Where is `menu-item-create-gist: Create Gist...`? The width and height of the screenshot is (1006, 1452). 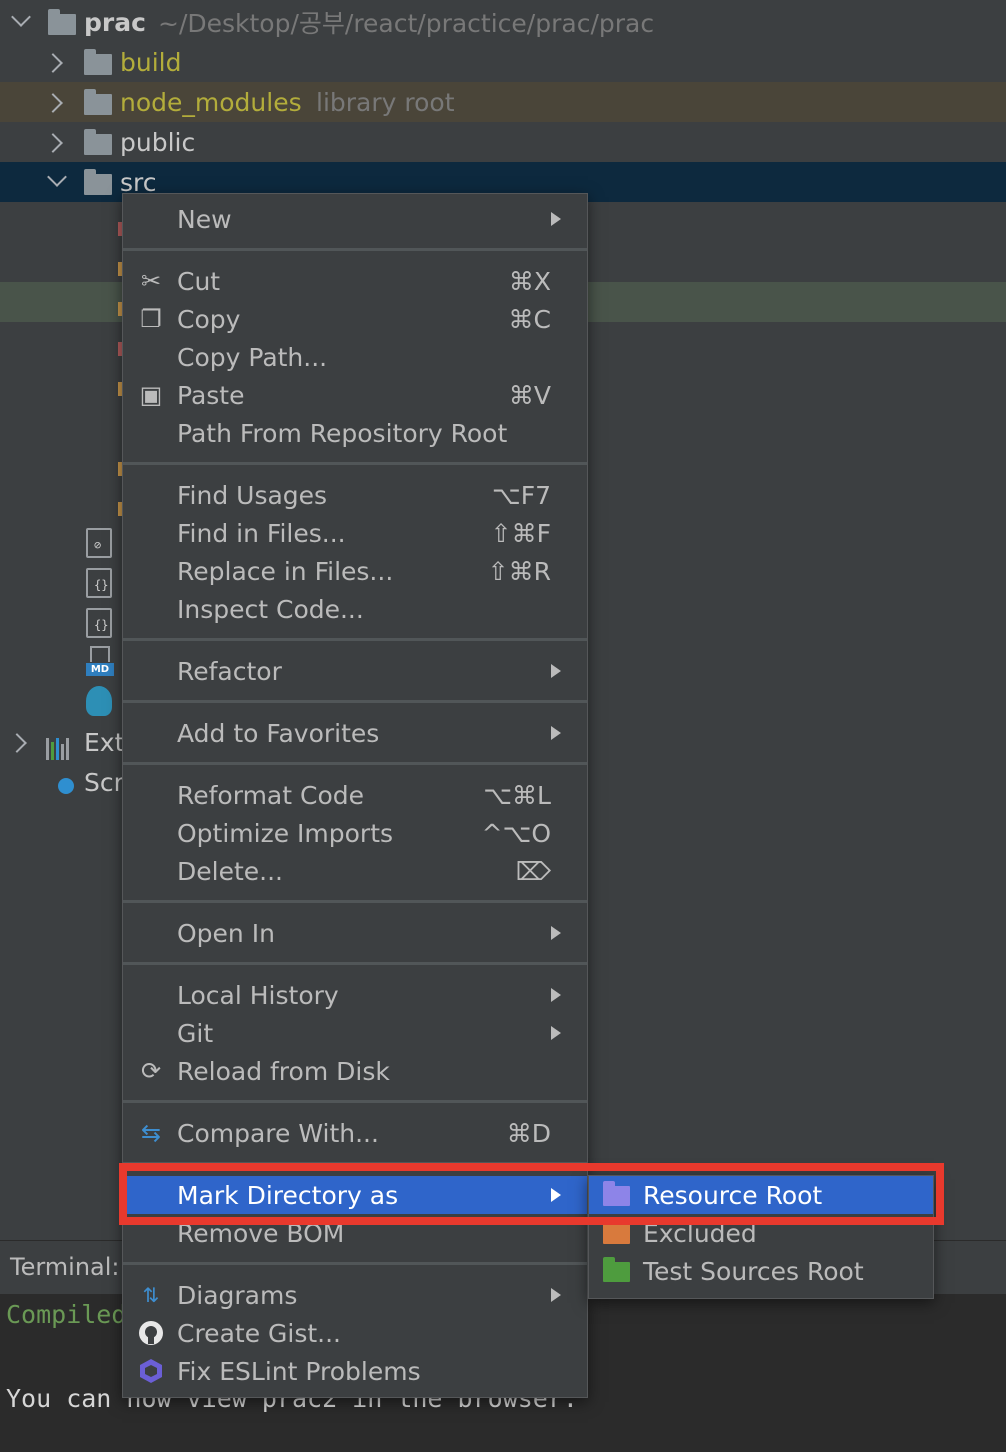 menu-item-create-gist: Create Gist... is located at coordinates (355, 1333).